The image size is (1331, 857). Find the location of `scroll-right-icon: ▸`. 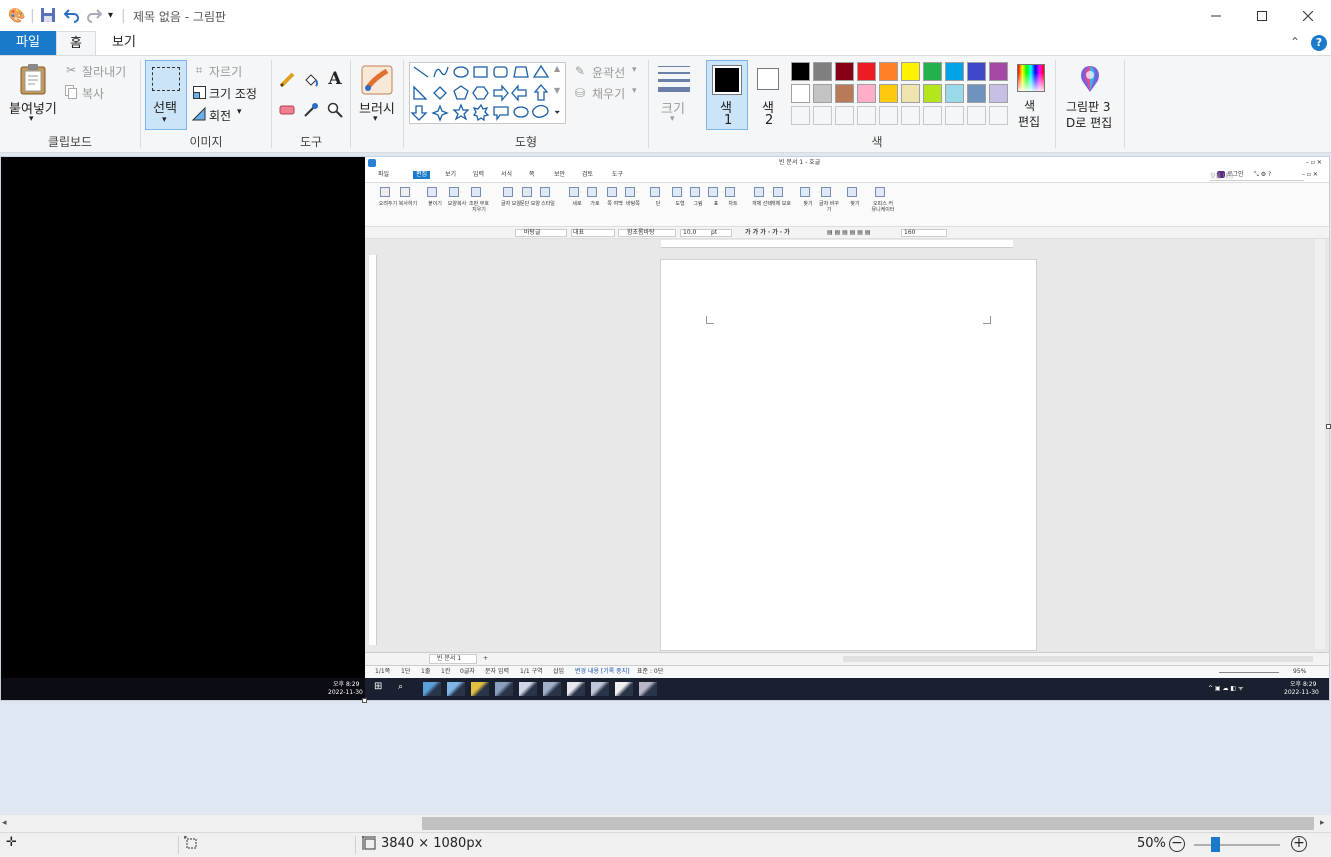

scroll-right-icon: ▸ is located at coordinates (1322, 823).